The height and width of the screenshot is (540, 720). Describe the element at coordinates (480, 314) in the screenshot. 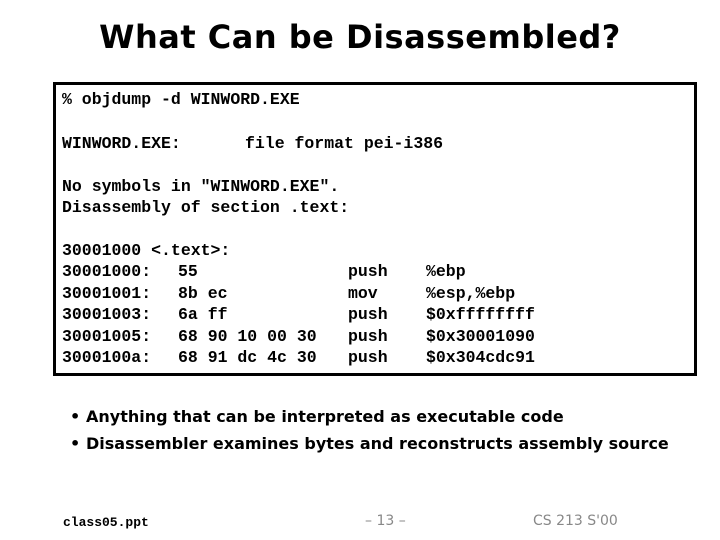

I see `row-operands: $0xffffffff` at that location.